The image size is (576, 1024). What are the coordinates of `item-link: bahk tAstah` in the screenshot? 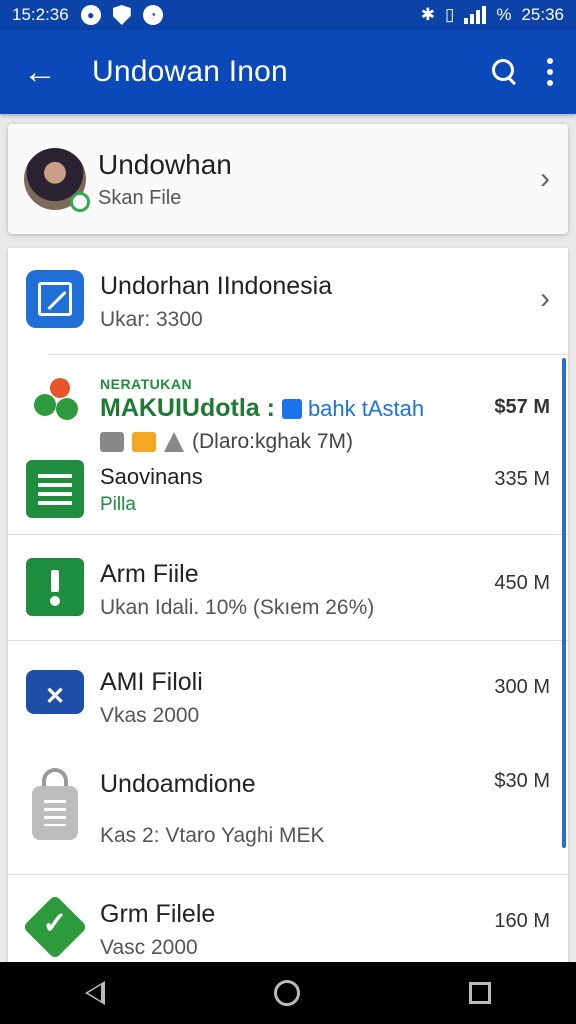 It's located at (366, 408).